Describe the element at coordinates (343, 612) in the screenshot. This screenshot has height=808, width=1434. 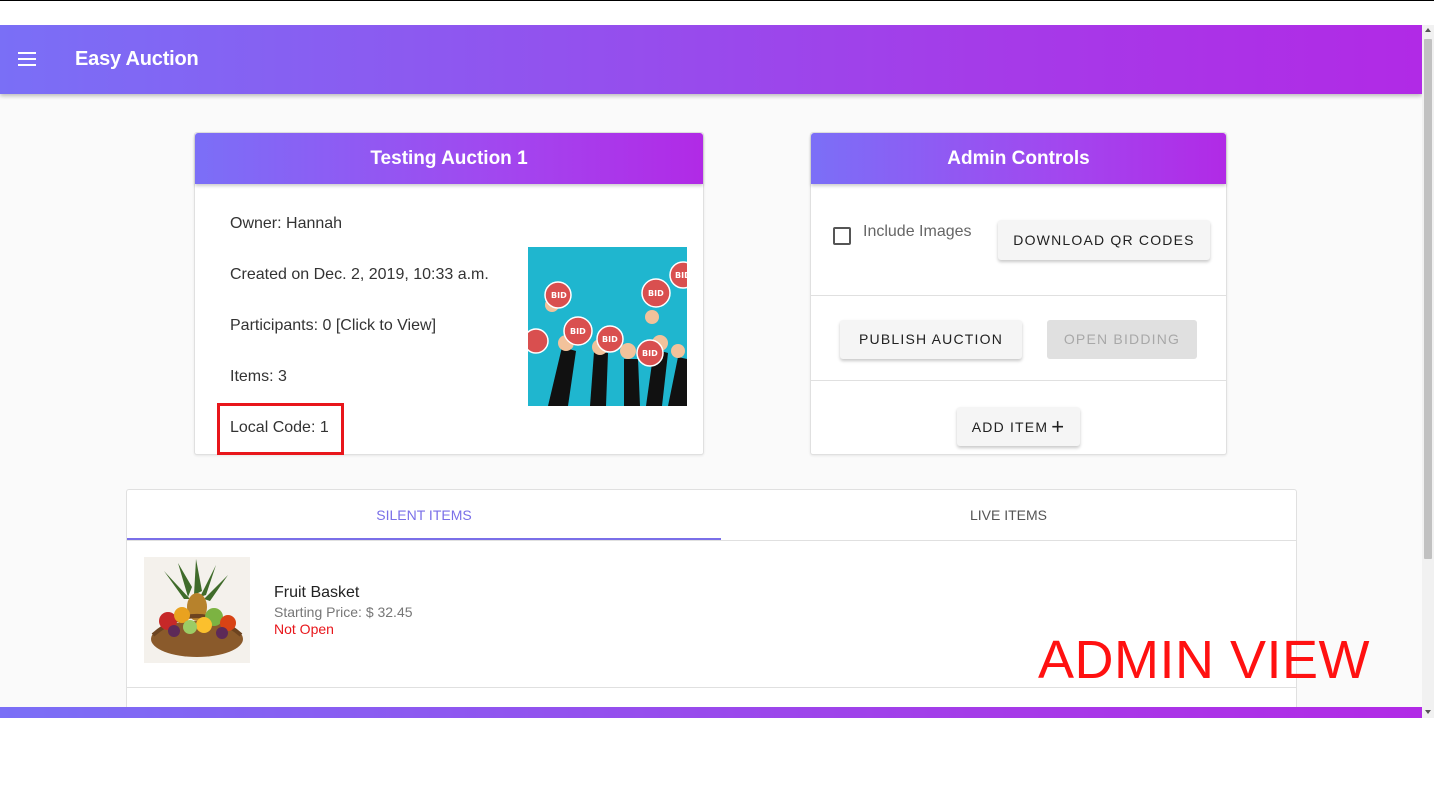
I see `item-starting-price: Starting Price: $ 32.45` at that location.